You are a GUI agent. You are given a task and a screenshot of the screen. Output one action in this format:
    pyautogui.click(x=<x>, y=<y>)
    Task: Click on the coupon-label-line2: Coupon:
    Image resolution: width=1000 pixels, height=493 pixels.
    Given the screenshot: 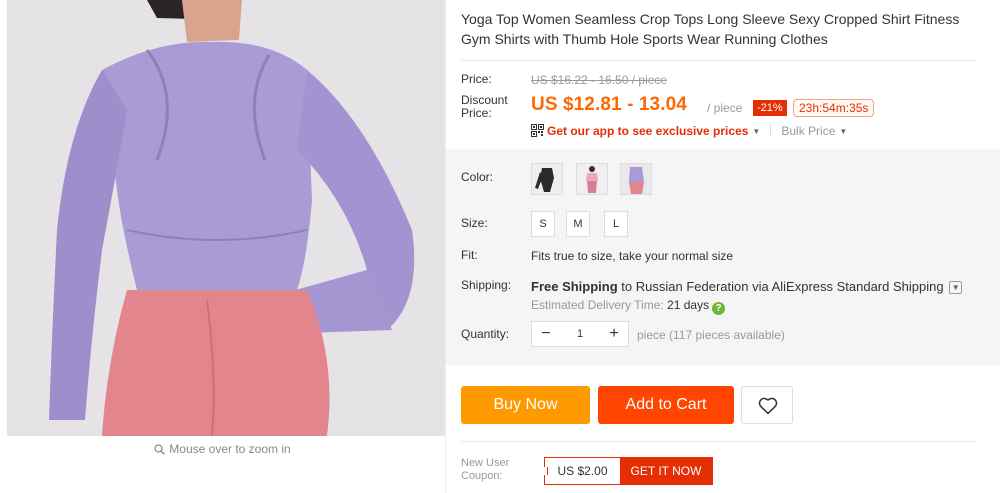 What is the action you would take?
    pyautogui.click(x=482, y=476)
    